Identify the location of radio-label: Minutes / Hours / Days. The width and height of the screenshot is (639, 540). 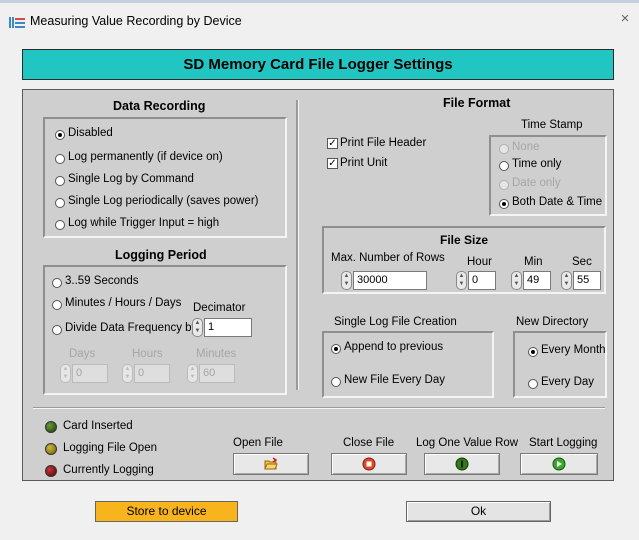
(123, 303).